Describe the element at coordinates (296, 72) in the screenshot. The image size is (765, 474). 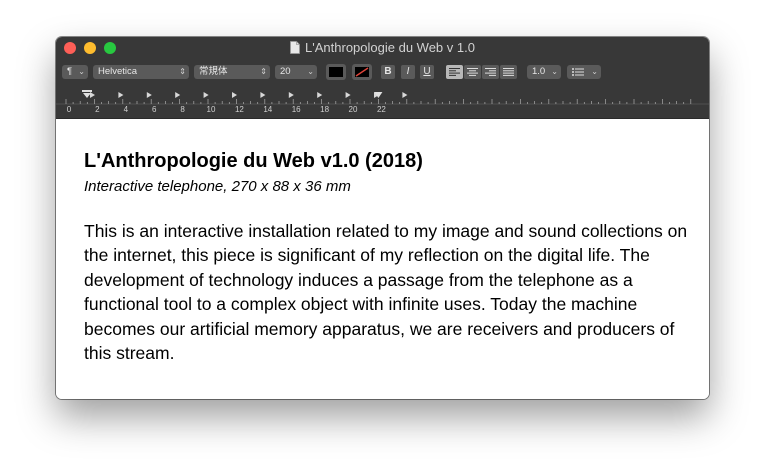
I see `font-size-combo: 20 ⌄` at that location.